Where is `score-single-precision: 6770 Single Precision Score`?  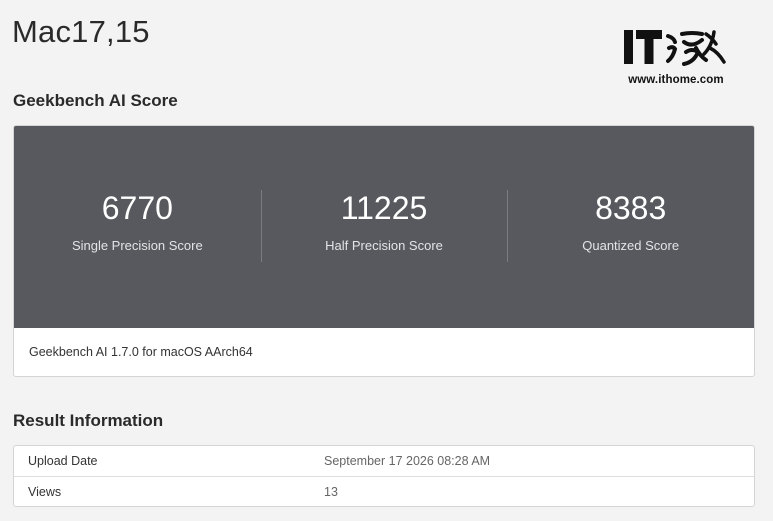
score-single-precision: 6770 Single Precision Score is located at coordinates (137, 227).